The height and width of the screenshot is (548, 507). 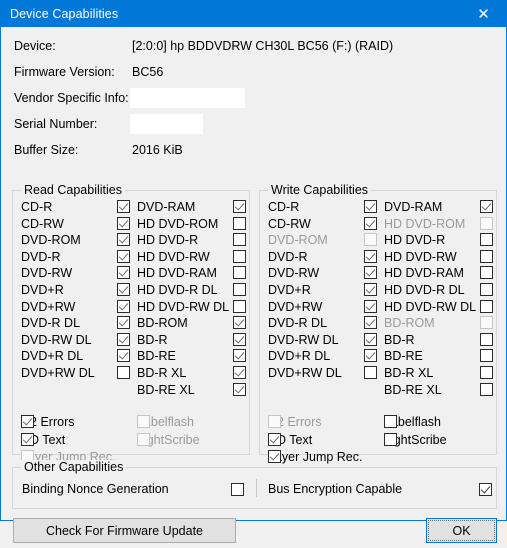 I want to click on write-cap-checkbox-cd-r, so click(x=370, y=206).